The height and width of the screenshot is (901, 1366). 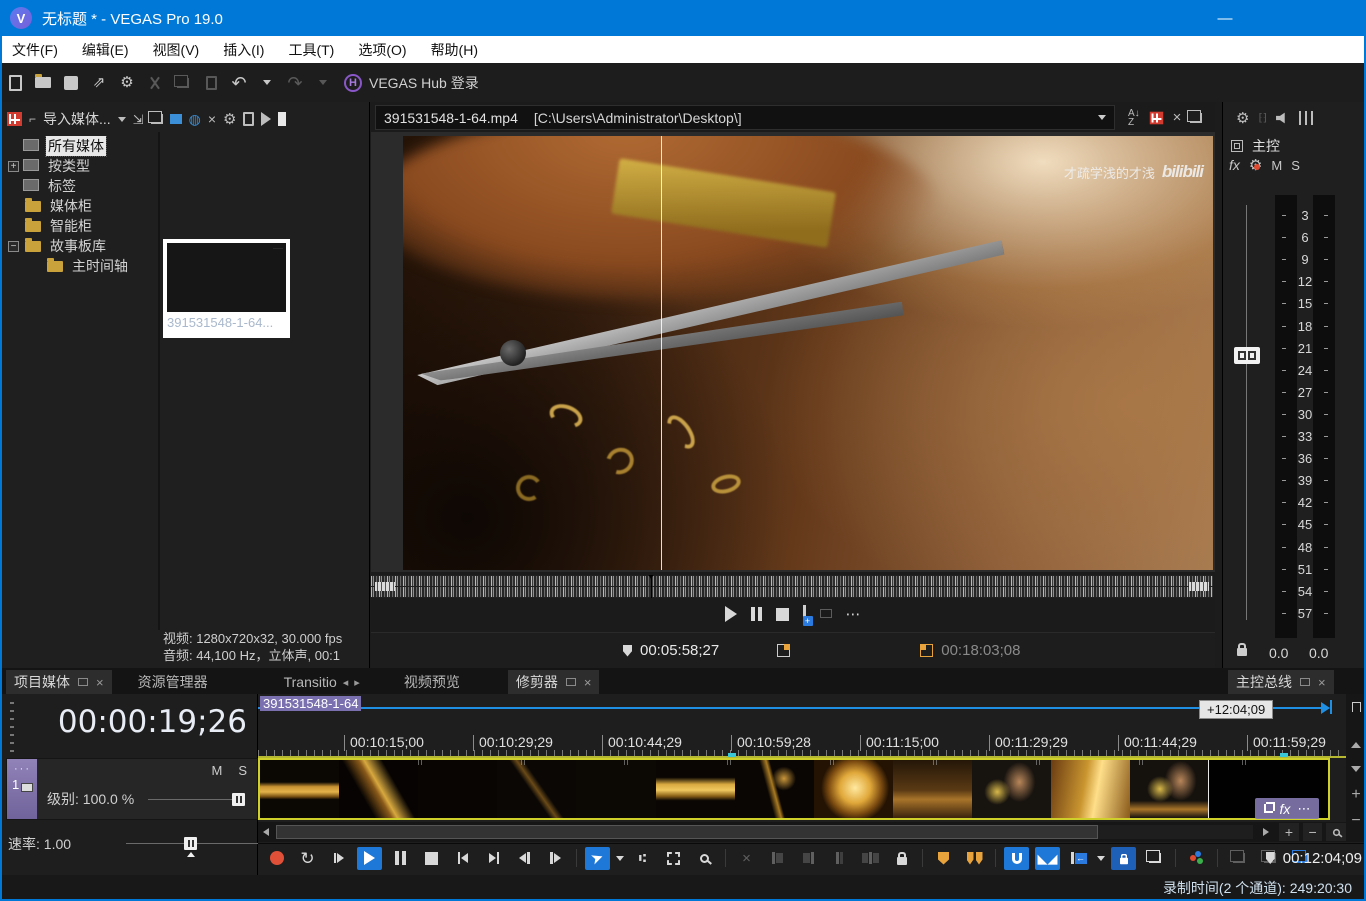 I want to click on scroll-right-button, so click(x=1266, y=832).